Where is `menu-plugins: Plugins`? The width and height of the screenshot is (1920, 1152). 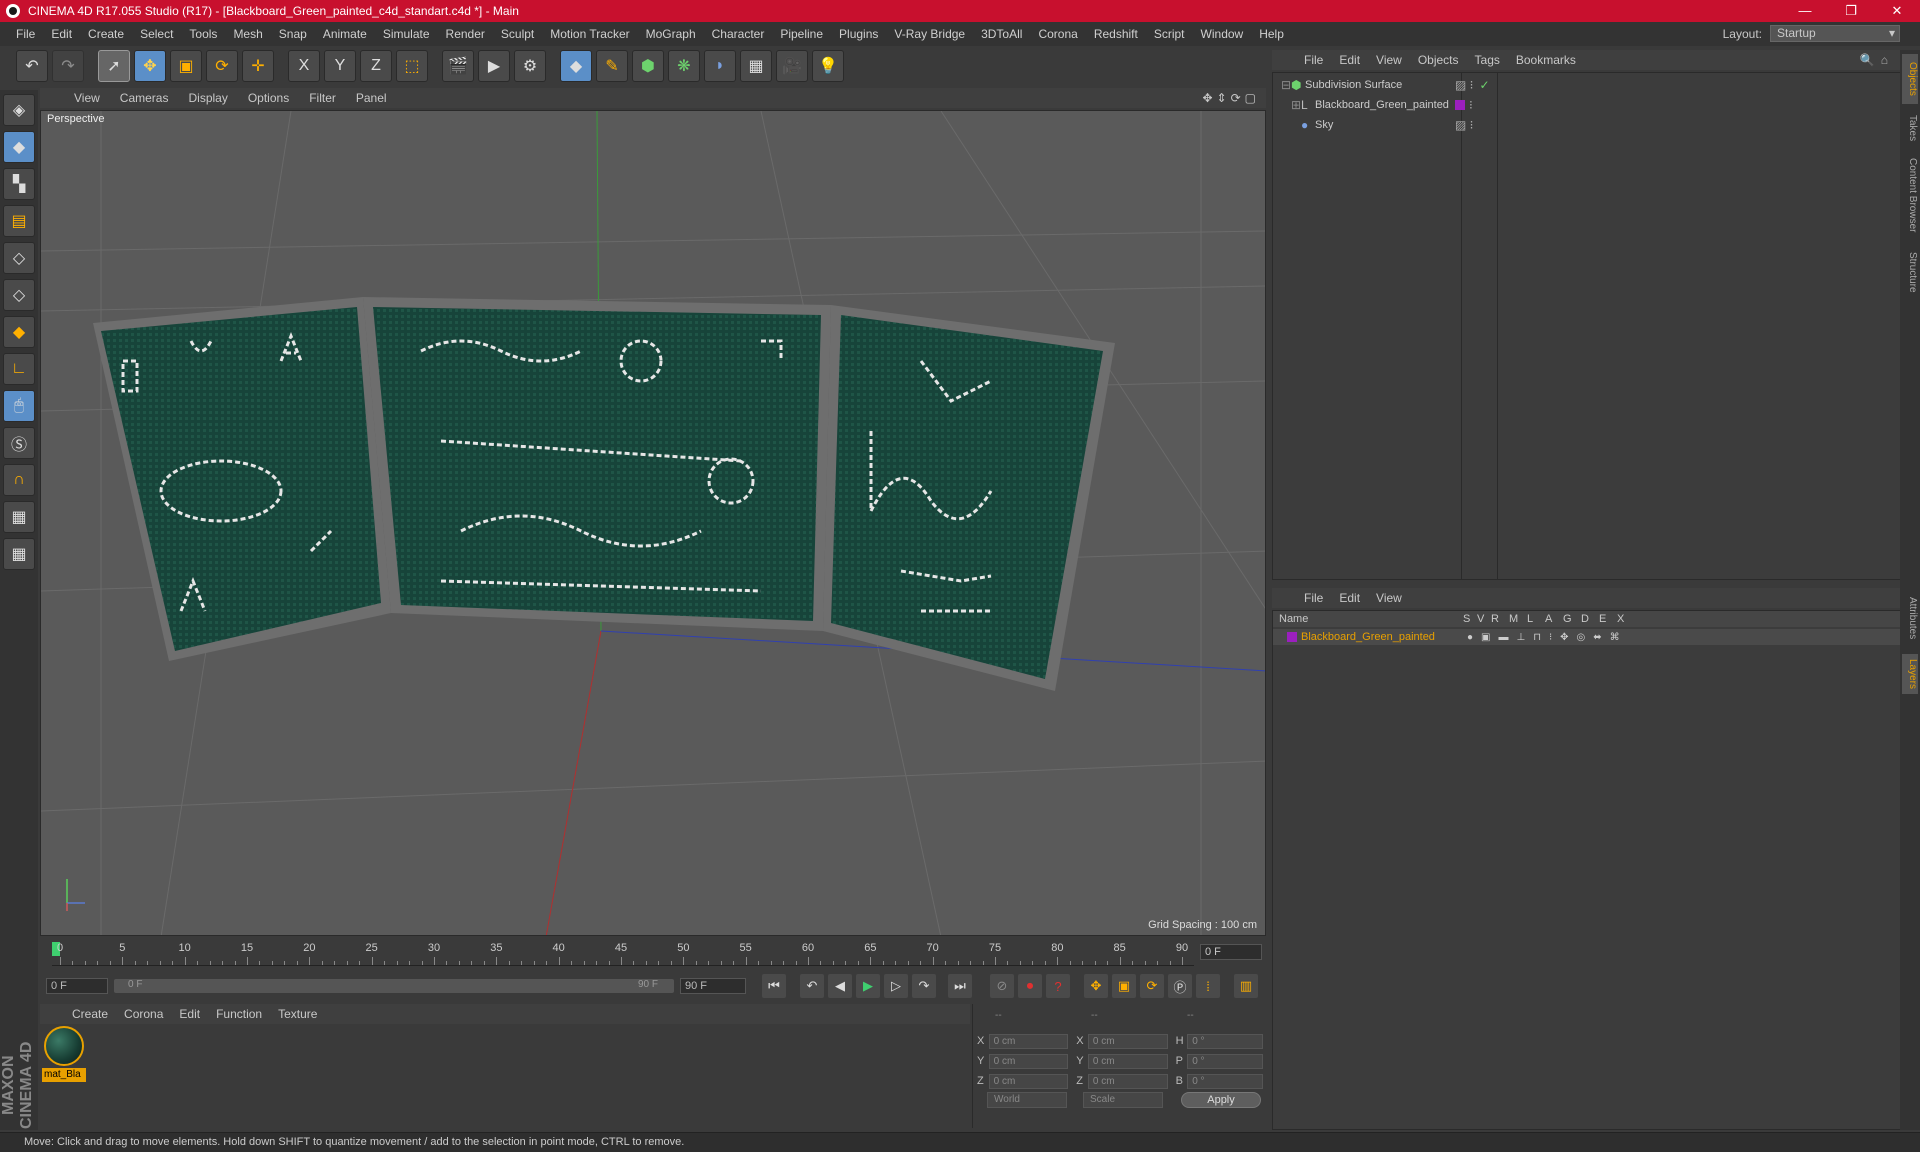
menu-plugins: Plugins is located at coordinates (858, 34).